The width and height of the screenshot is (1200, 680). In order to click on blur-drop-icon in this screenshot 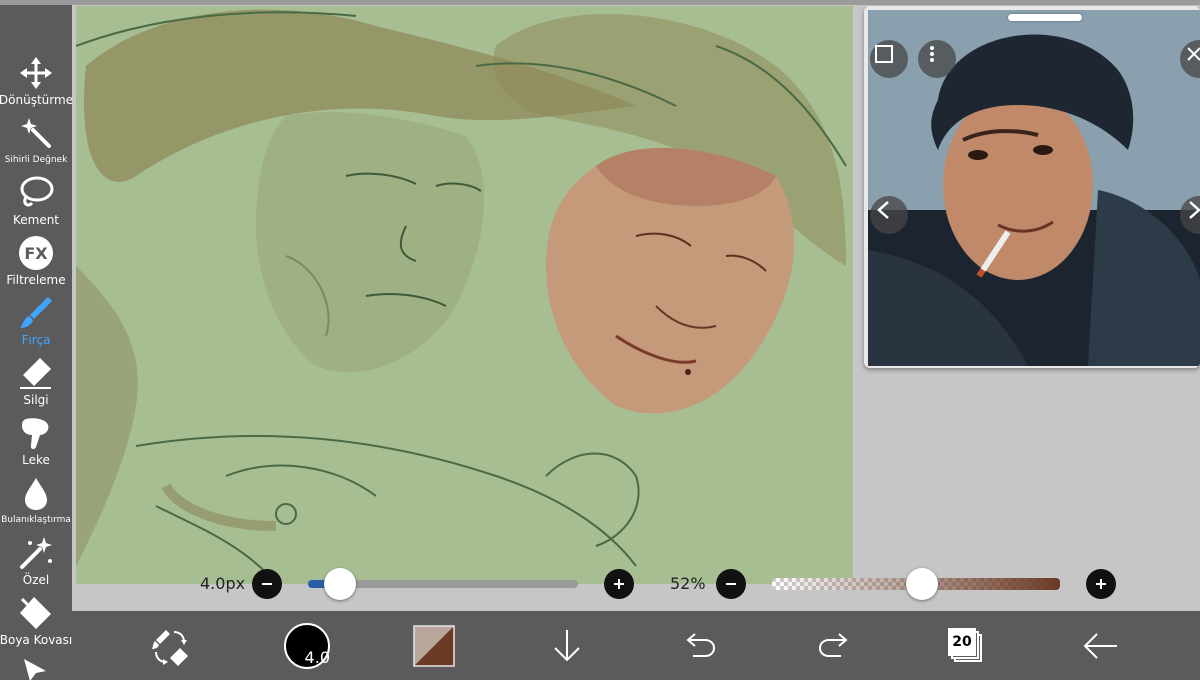, I will do `click(36, 493)`.